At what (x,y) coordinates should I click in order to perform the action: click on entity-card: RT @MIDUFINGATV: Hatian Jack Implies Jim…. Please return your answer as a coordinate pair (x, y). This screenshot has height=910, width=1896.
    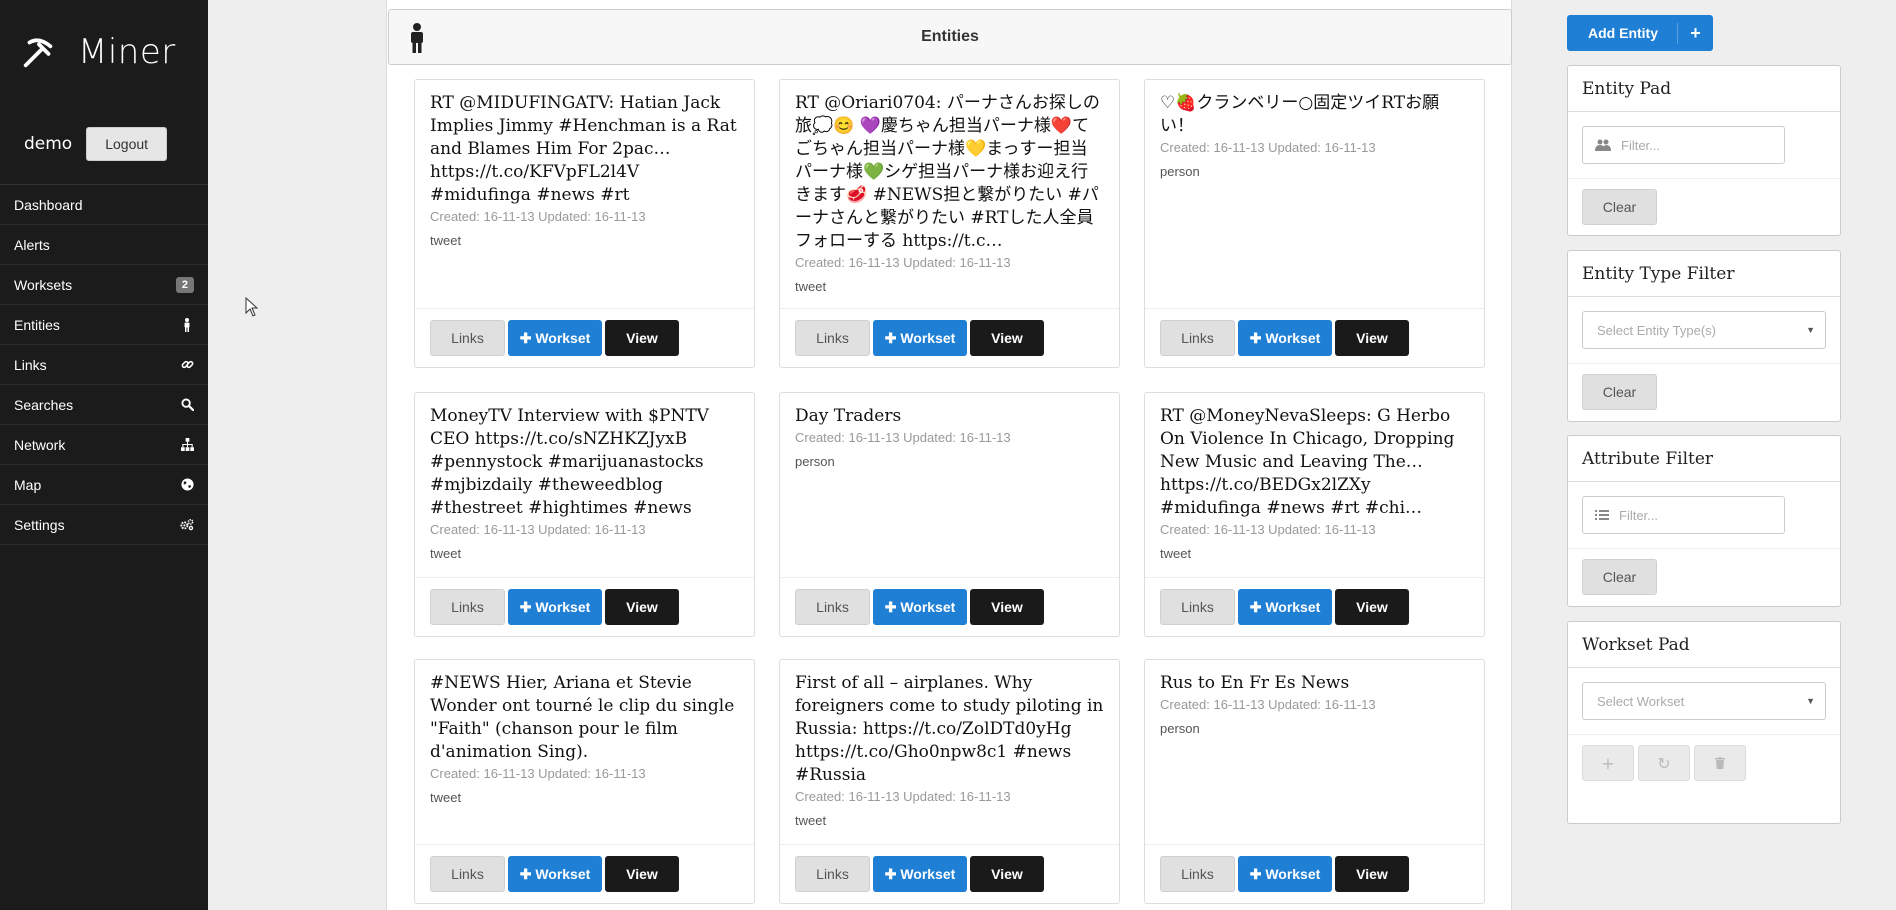
    Looking at the image, I should click on (584, 223).